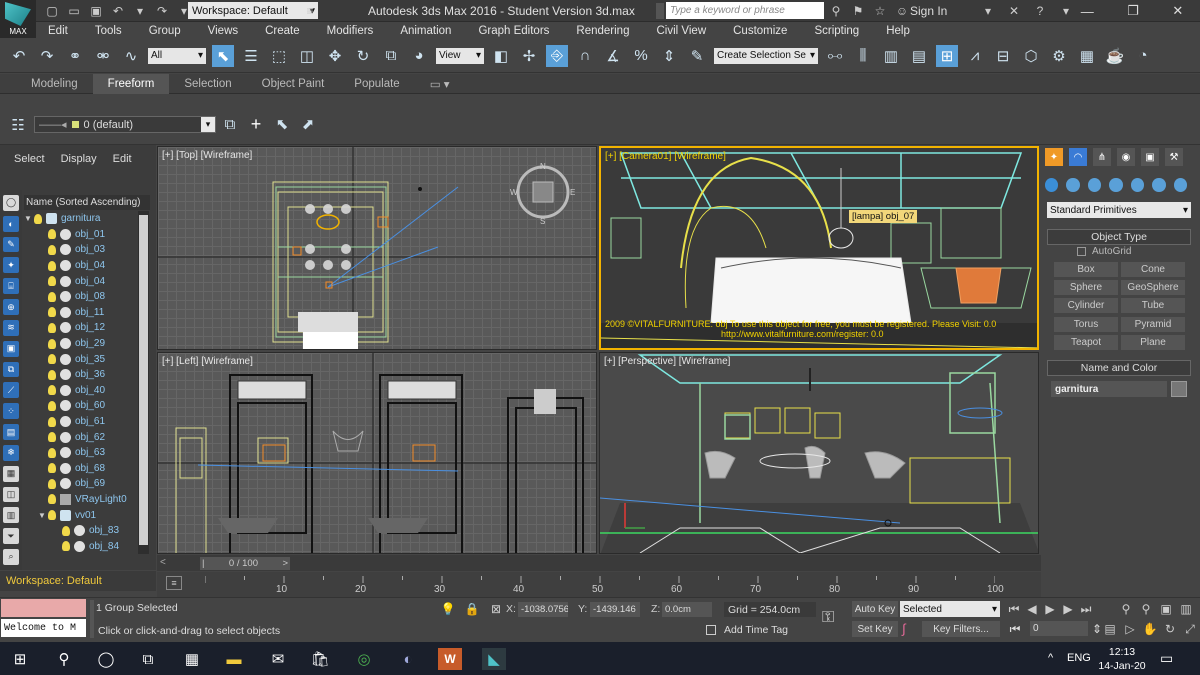 Image resolution: width=1200 pixels, height=675 pixels. What do you see at coordinates (81, 344) in the screenshot?
I see `tree-row: obj_29` at bounding box center [81, 344].